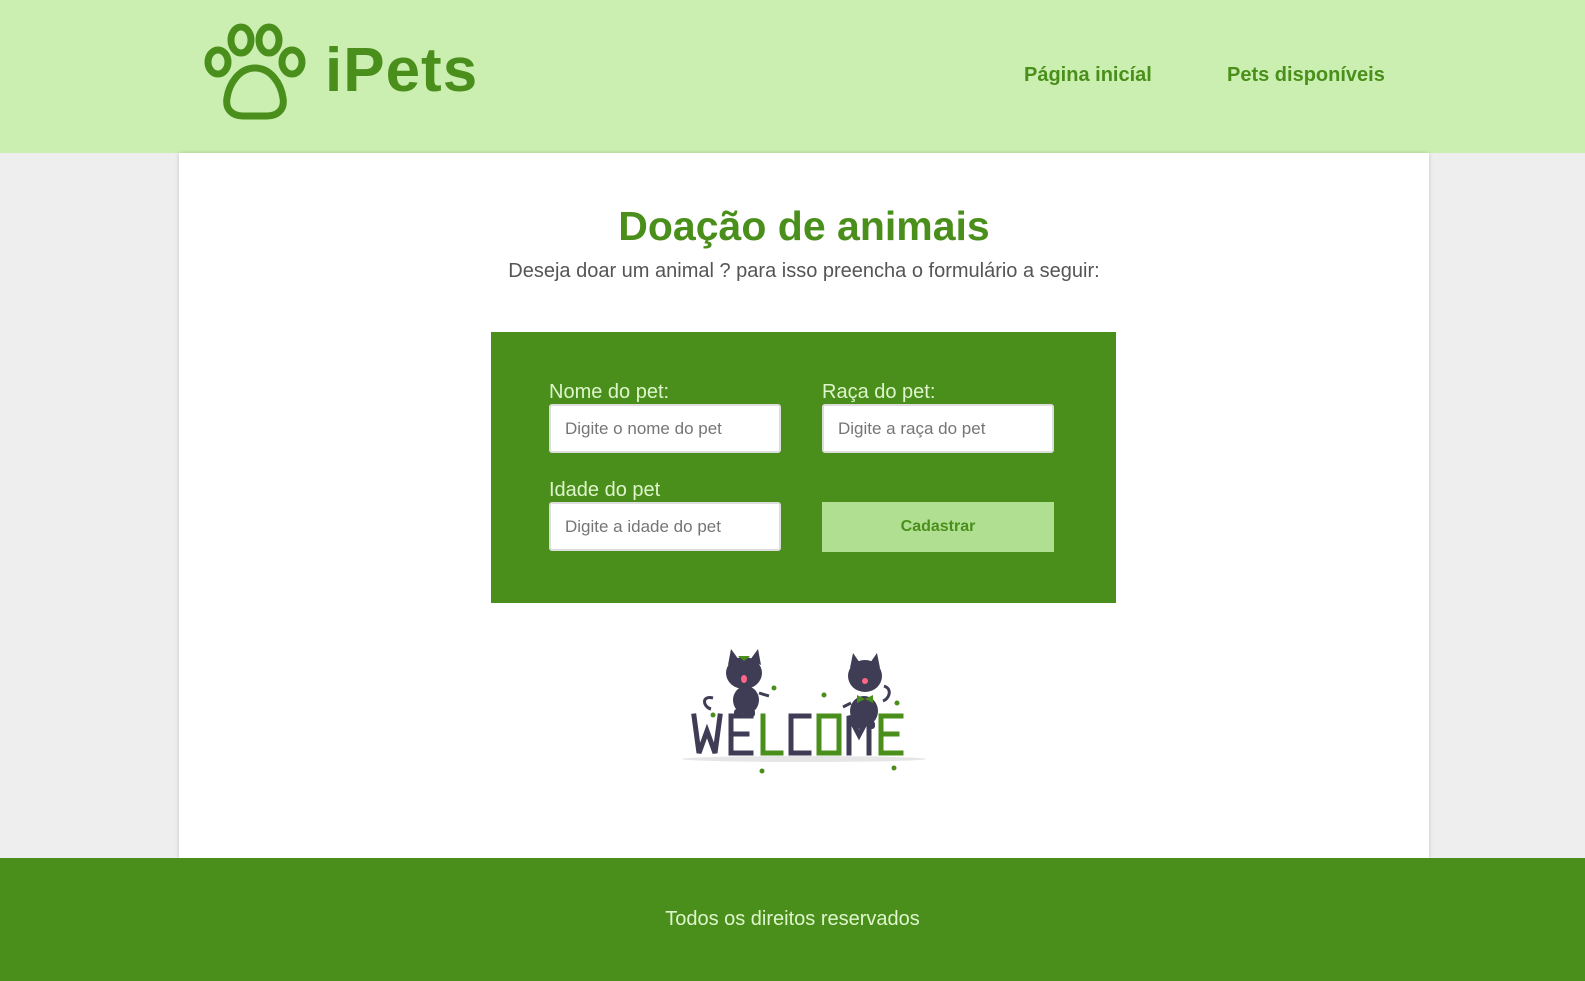 This screenshot has height=981, width=1585. Describe the element at coordinates (938, 428) in the screenshot. I see `pet-breed-input` at that location.